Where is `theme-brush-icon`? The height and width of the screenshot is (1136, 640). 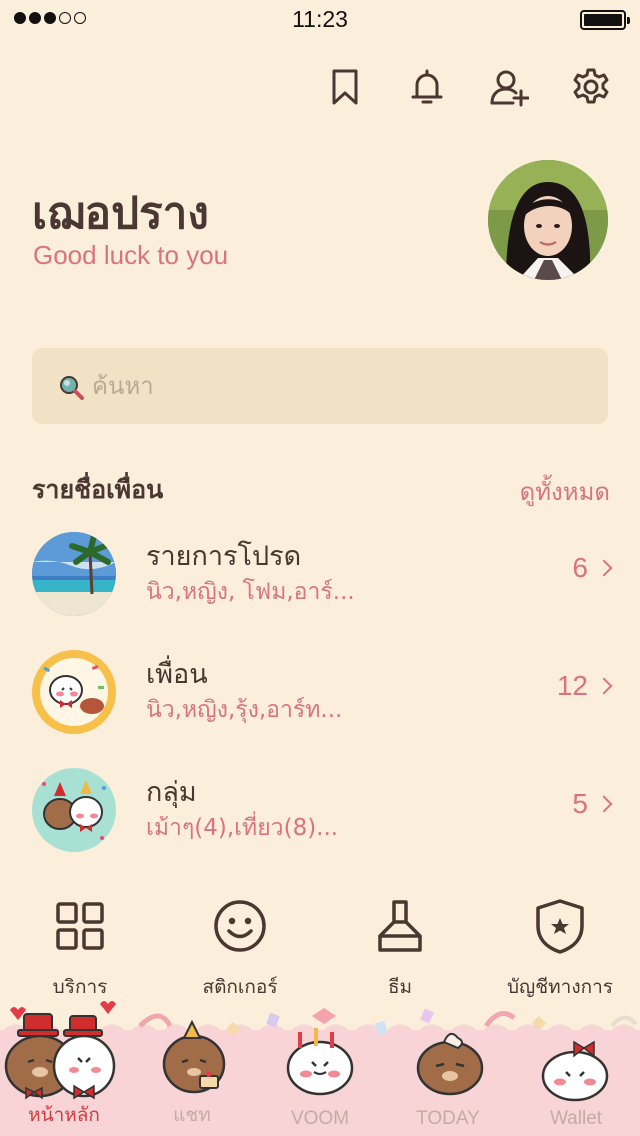 theme-brush-icon is located at coordinates (400, 926).